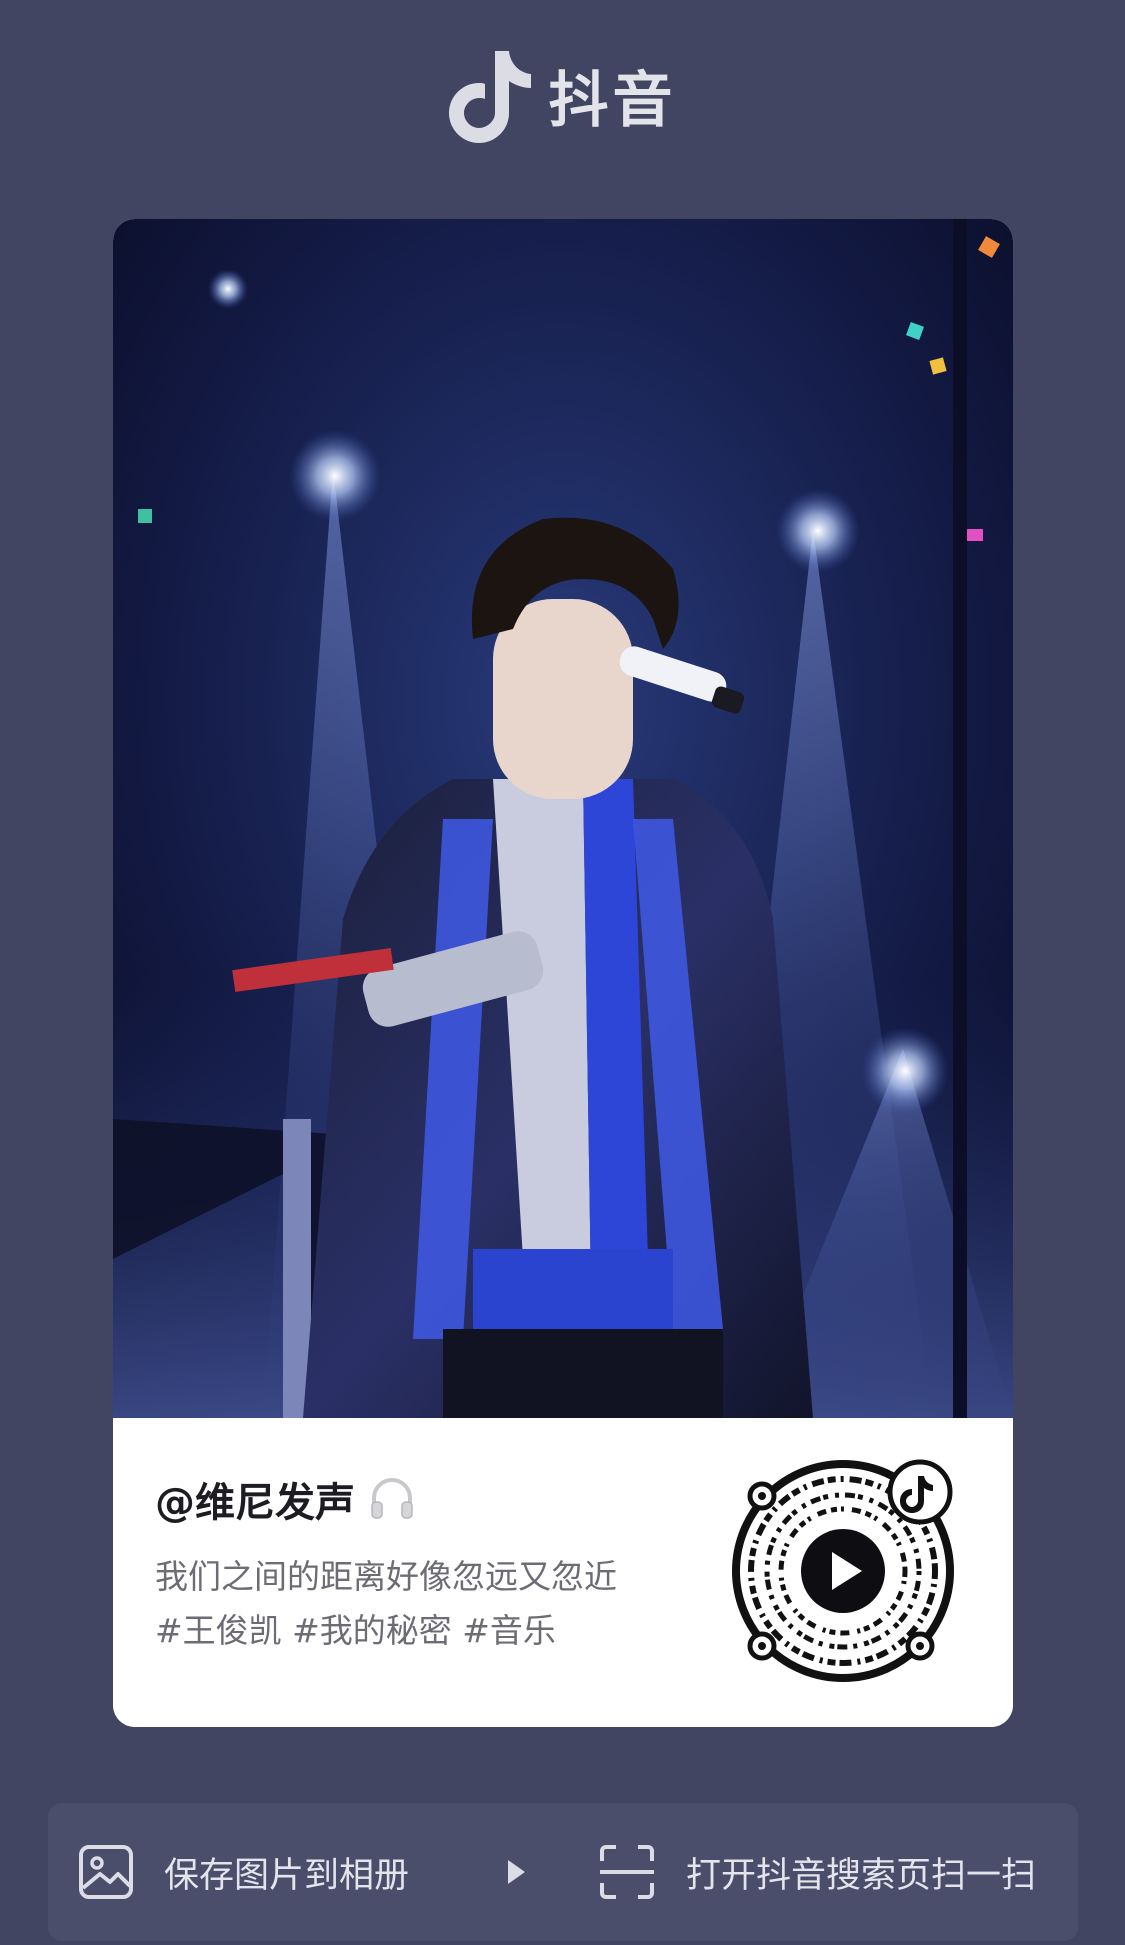 This screenshot has width=1125, height=1945. Describe the element at coordinates (435, 1631) in the screenshot. I see `hashtags: #王俊凯 #我的秘密 #音乐` at that location.